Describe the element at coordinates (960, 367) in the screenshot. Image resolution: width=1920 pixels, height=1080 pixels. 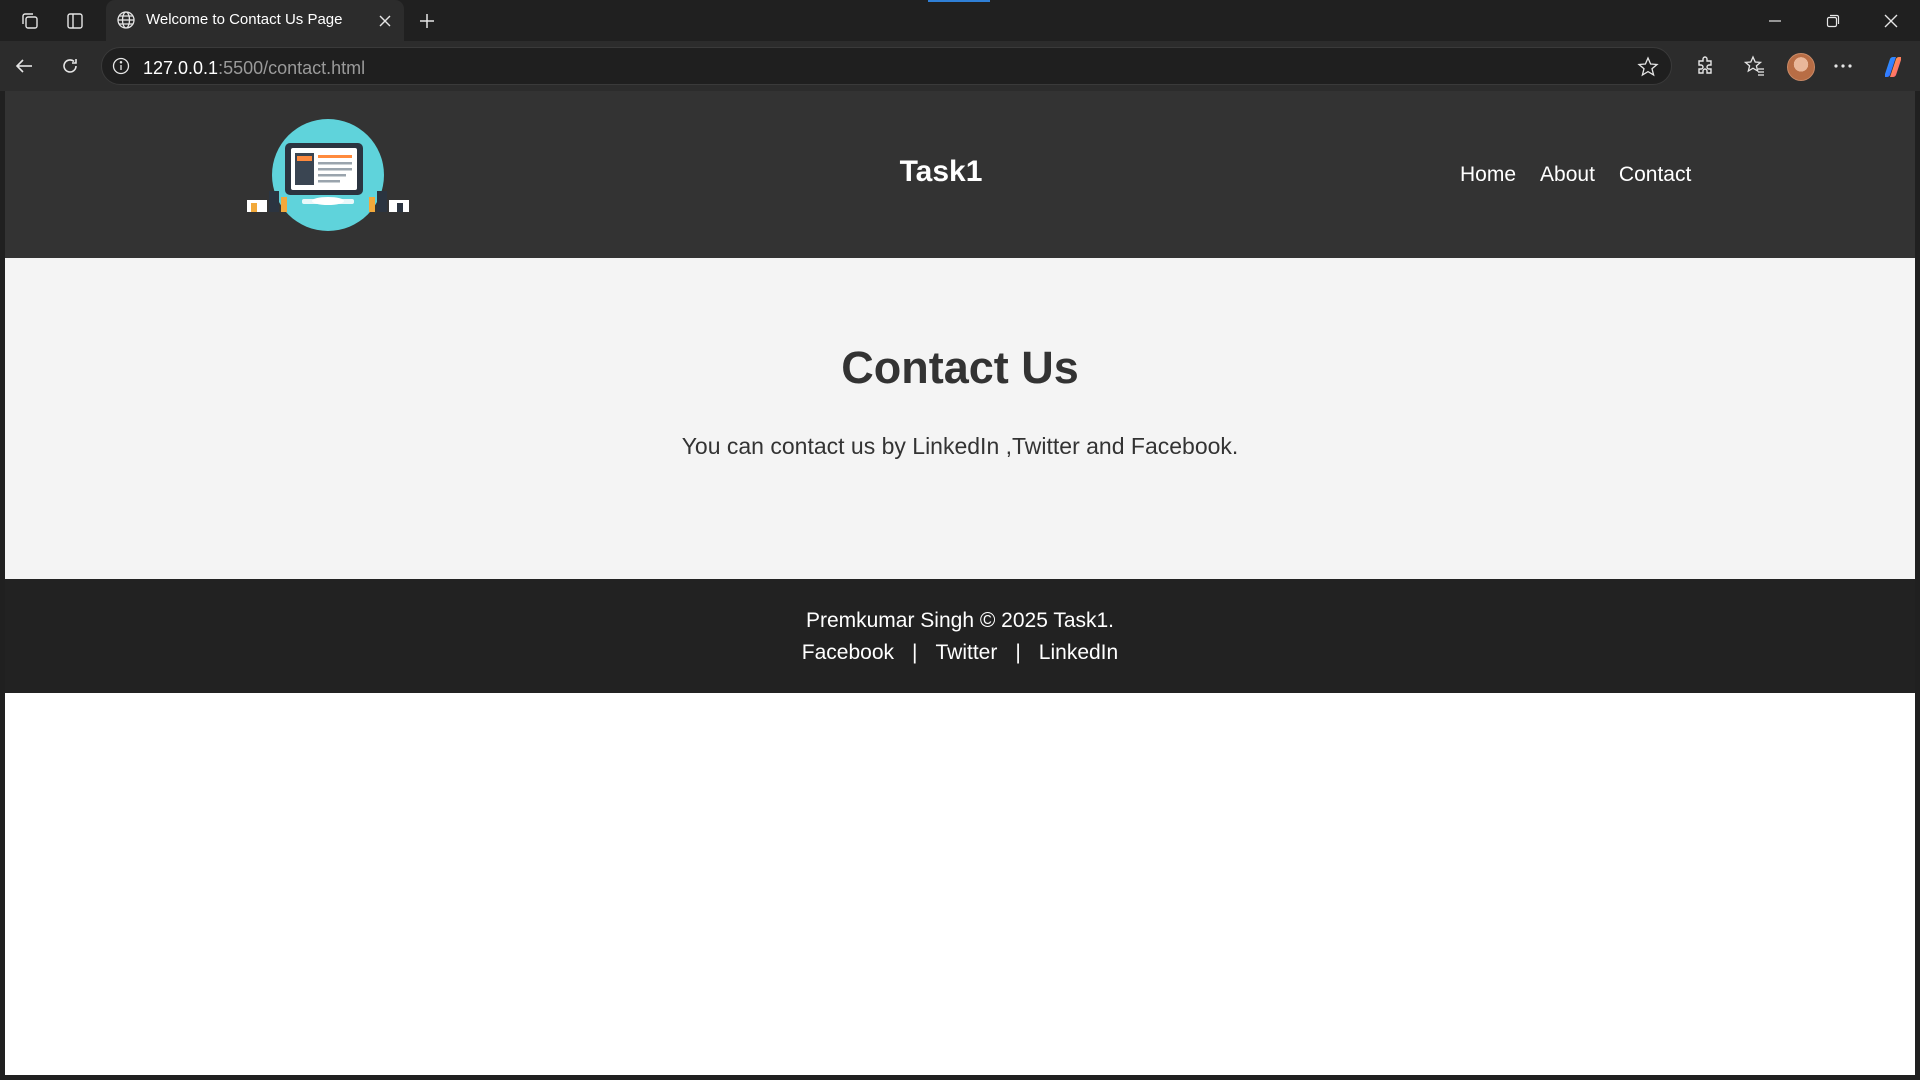
I see `page-heading: Contact Us` at that location.